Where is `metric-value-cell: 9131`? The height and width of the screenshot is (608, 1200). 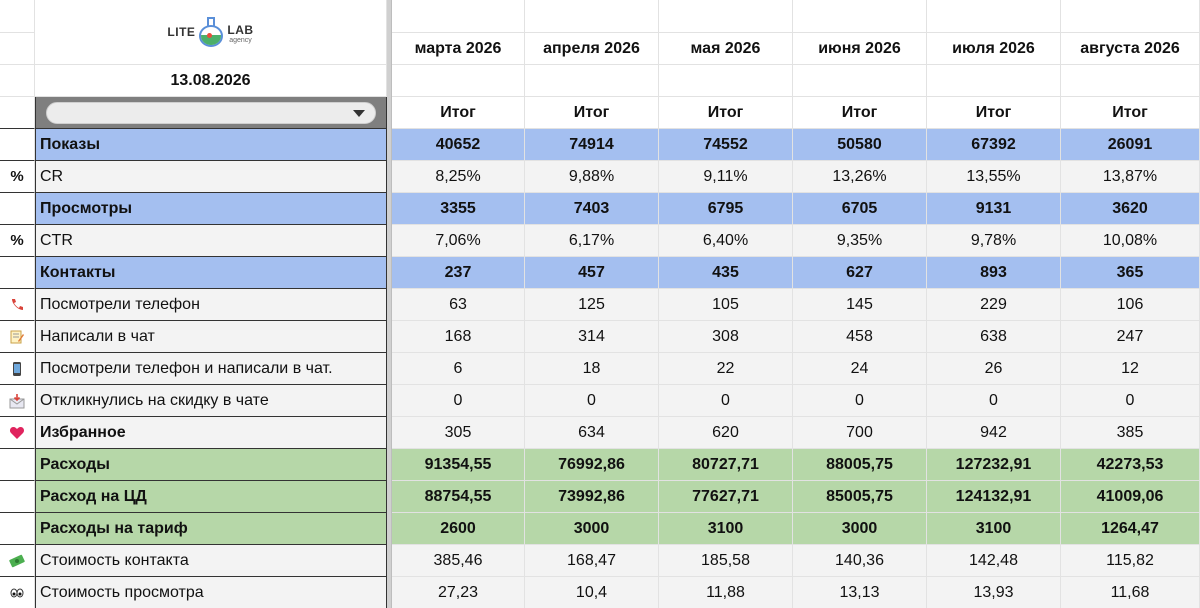 metric-value-cell: 9131 is located at coordinates (994, 209).